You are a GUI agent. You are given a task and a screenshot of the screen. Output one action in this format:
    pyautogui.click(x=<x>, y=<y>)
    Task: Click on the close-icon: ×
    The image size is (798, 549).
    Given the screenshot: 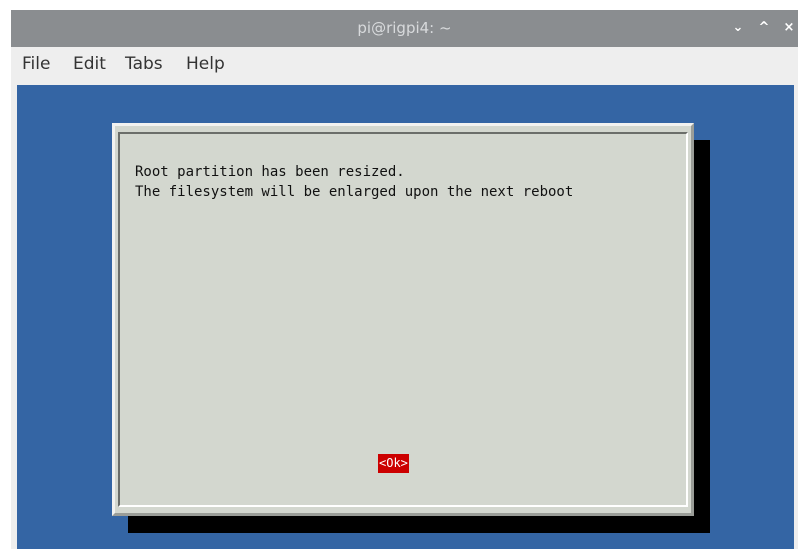 What is the action you would take?
    pyautogui.click(x=789, y=28)
    